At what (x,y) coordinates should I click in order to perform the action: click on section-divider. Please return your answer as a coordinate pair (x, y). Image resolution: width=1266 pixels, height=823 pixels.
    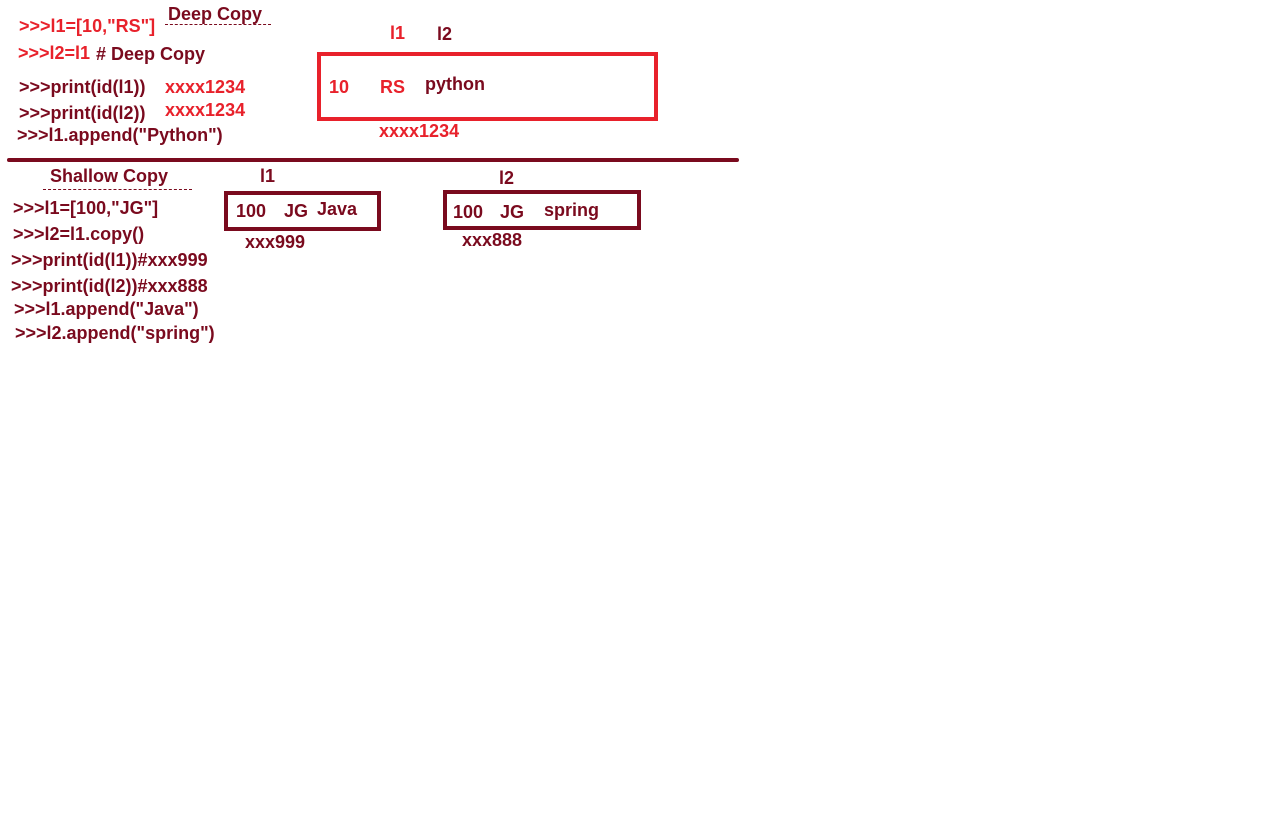
    Looking at the image, I should click on (373, 160).